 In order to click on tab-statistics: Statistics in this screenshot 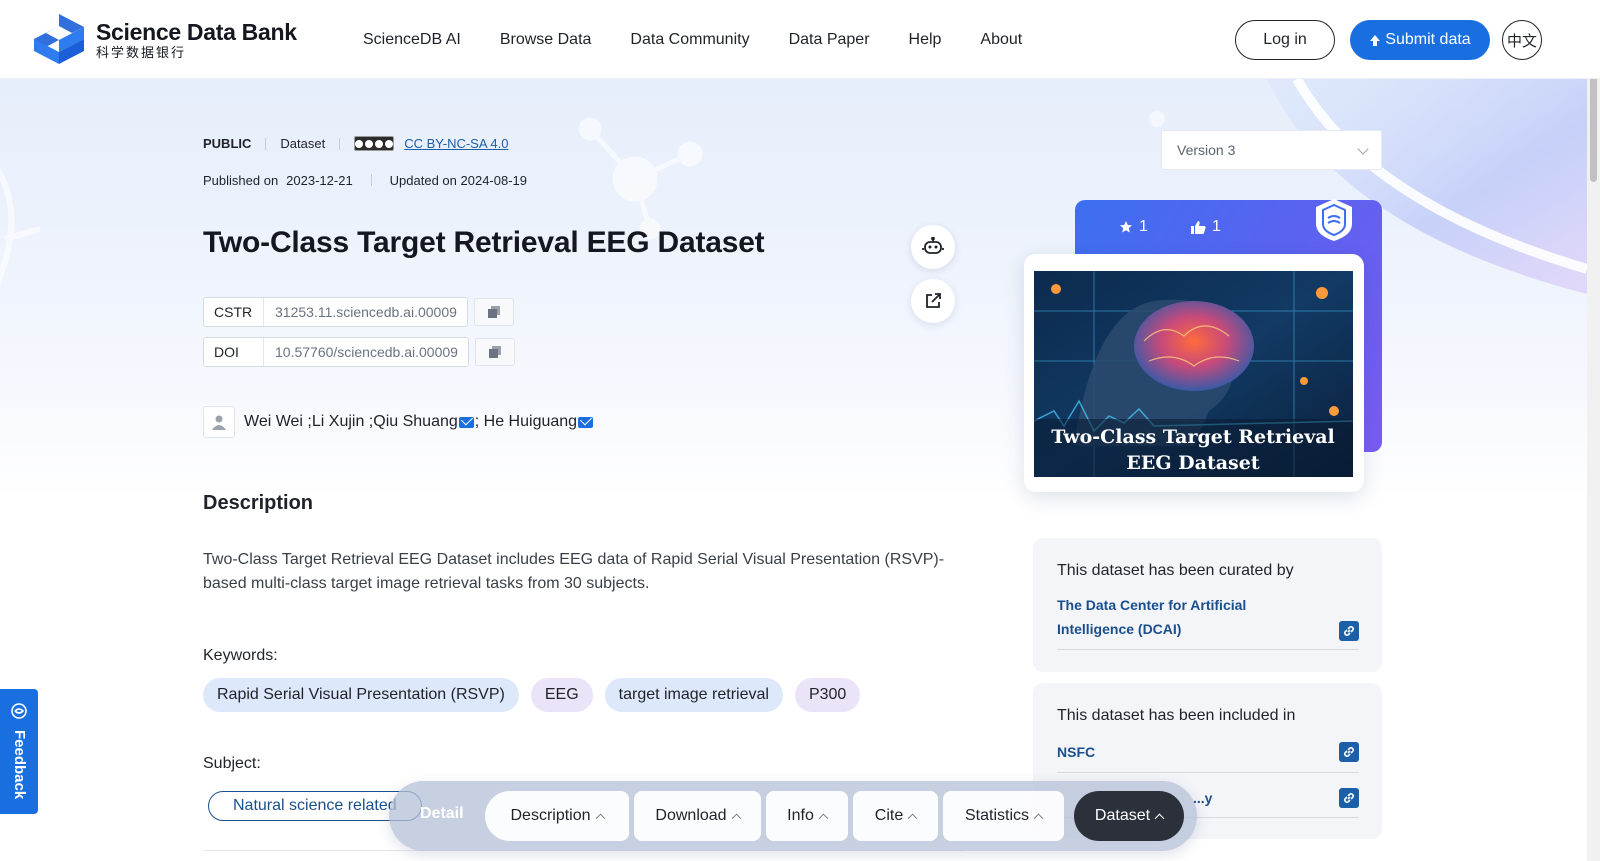, I will do `click(1003, 816)`.